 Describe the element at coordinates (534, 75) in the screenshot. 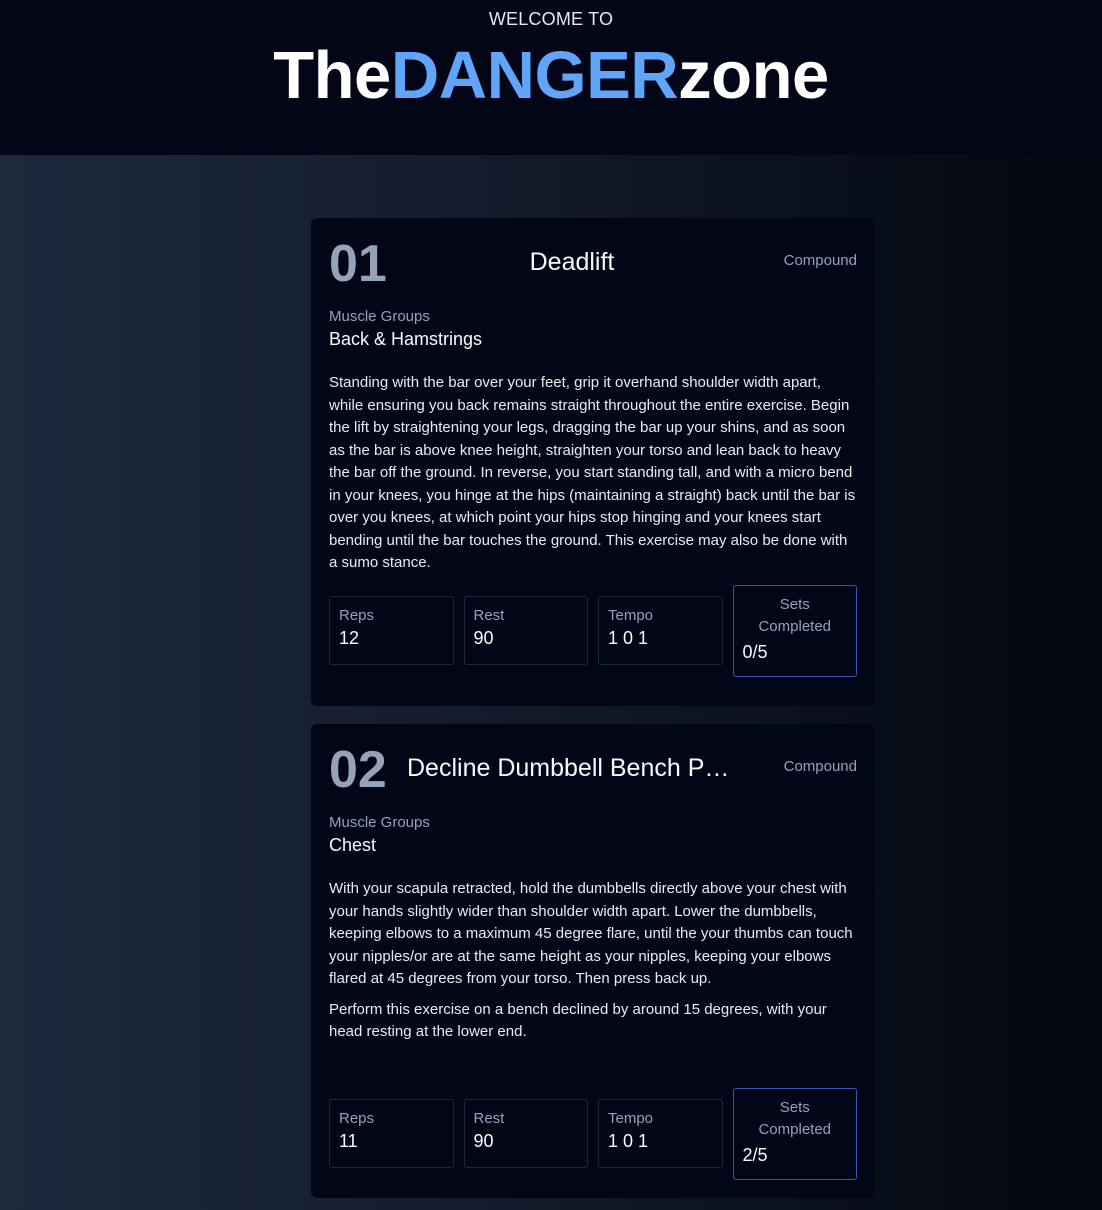

I see `brand-danger: DANGER` at that location.